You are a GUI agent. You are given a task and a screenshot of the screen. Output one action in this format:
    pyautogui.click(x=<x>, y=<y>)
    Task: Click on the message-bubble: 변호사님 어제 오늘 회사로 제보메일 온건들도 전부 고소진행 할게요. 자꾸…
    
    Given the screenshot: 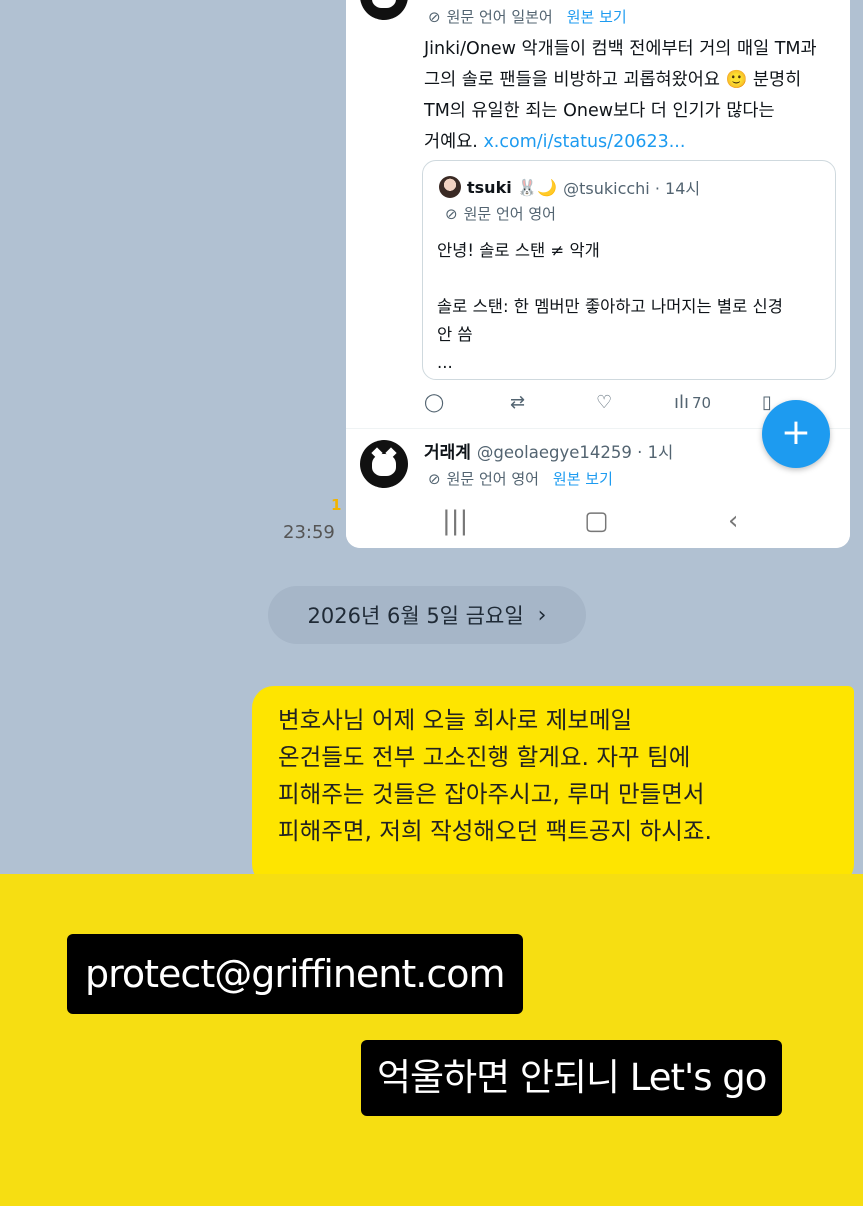 What is the action you would take?
    pyautogui.click(x=553, y=786)
    